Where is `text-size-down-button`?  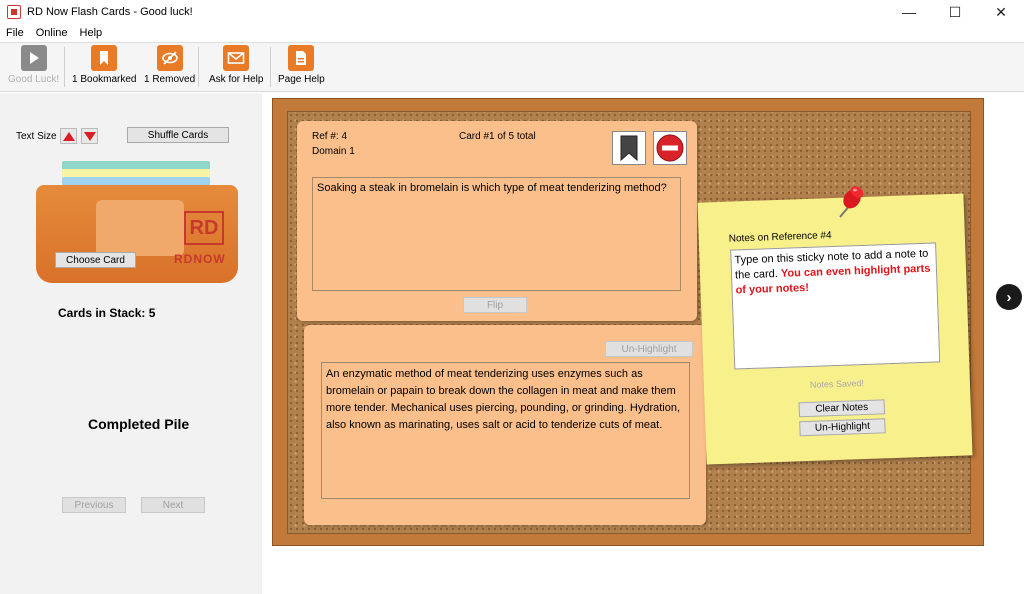
text-size-down-button is located at coordinates (89, 136).